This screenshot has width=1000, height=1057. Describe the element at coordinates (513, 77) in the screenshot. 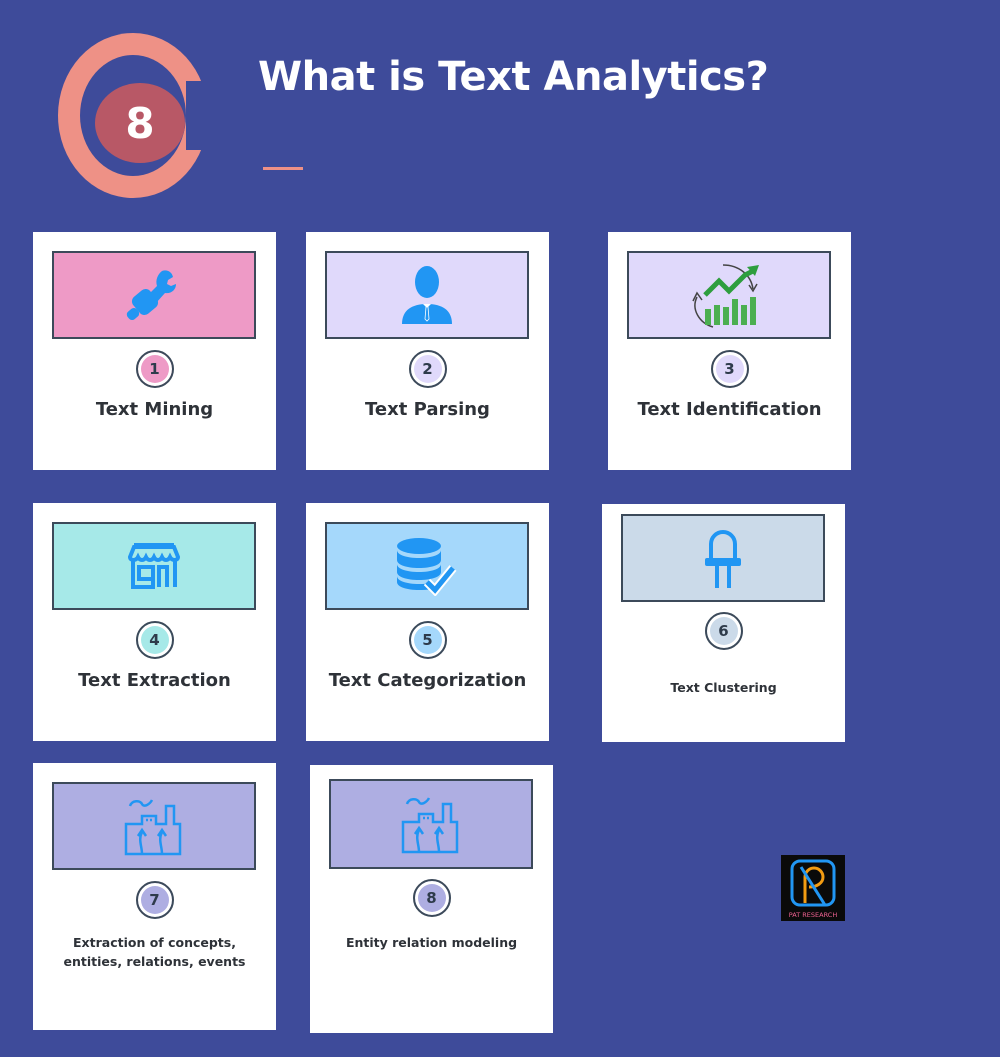

I see `page-title: What is Text Analytics?` at that location.